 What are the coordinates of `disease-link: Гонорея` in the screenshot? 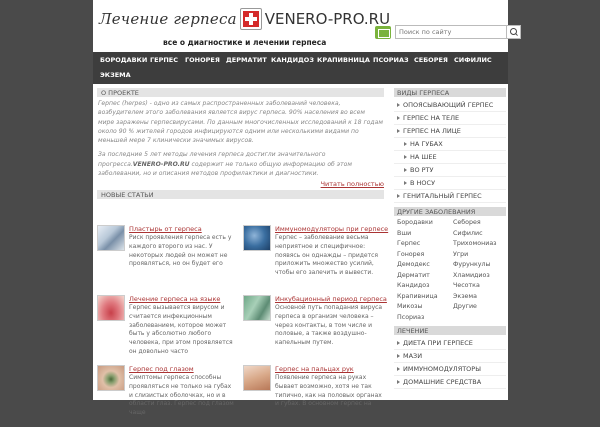 It's located at (423, 255).